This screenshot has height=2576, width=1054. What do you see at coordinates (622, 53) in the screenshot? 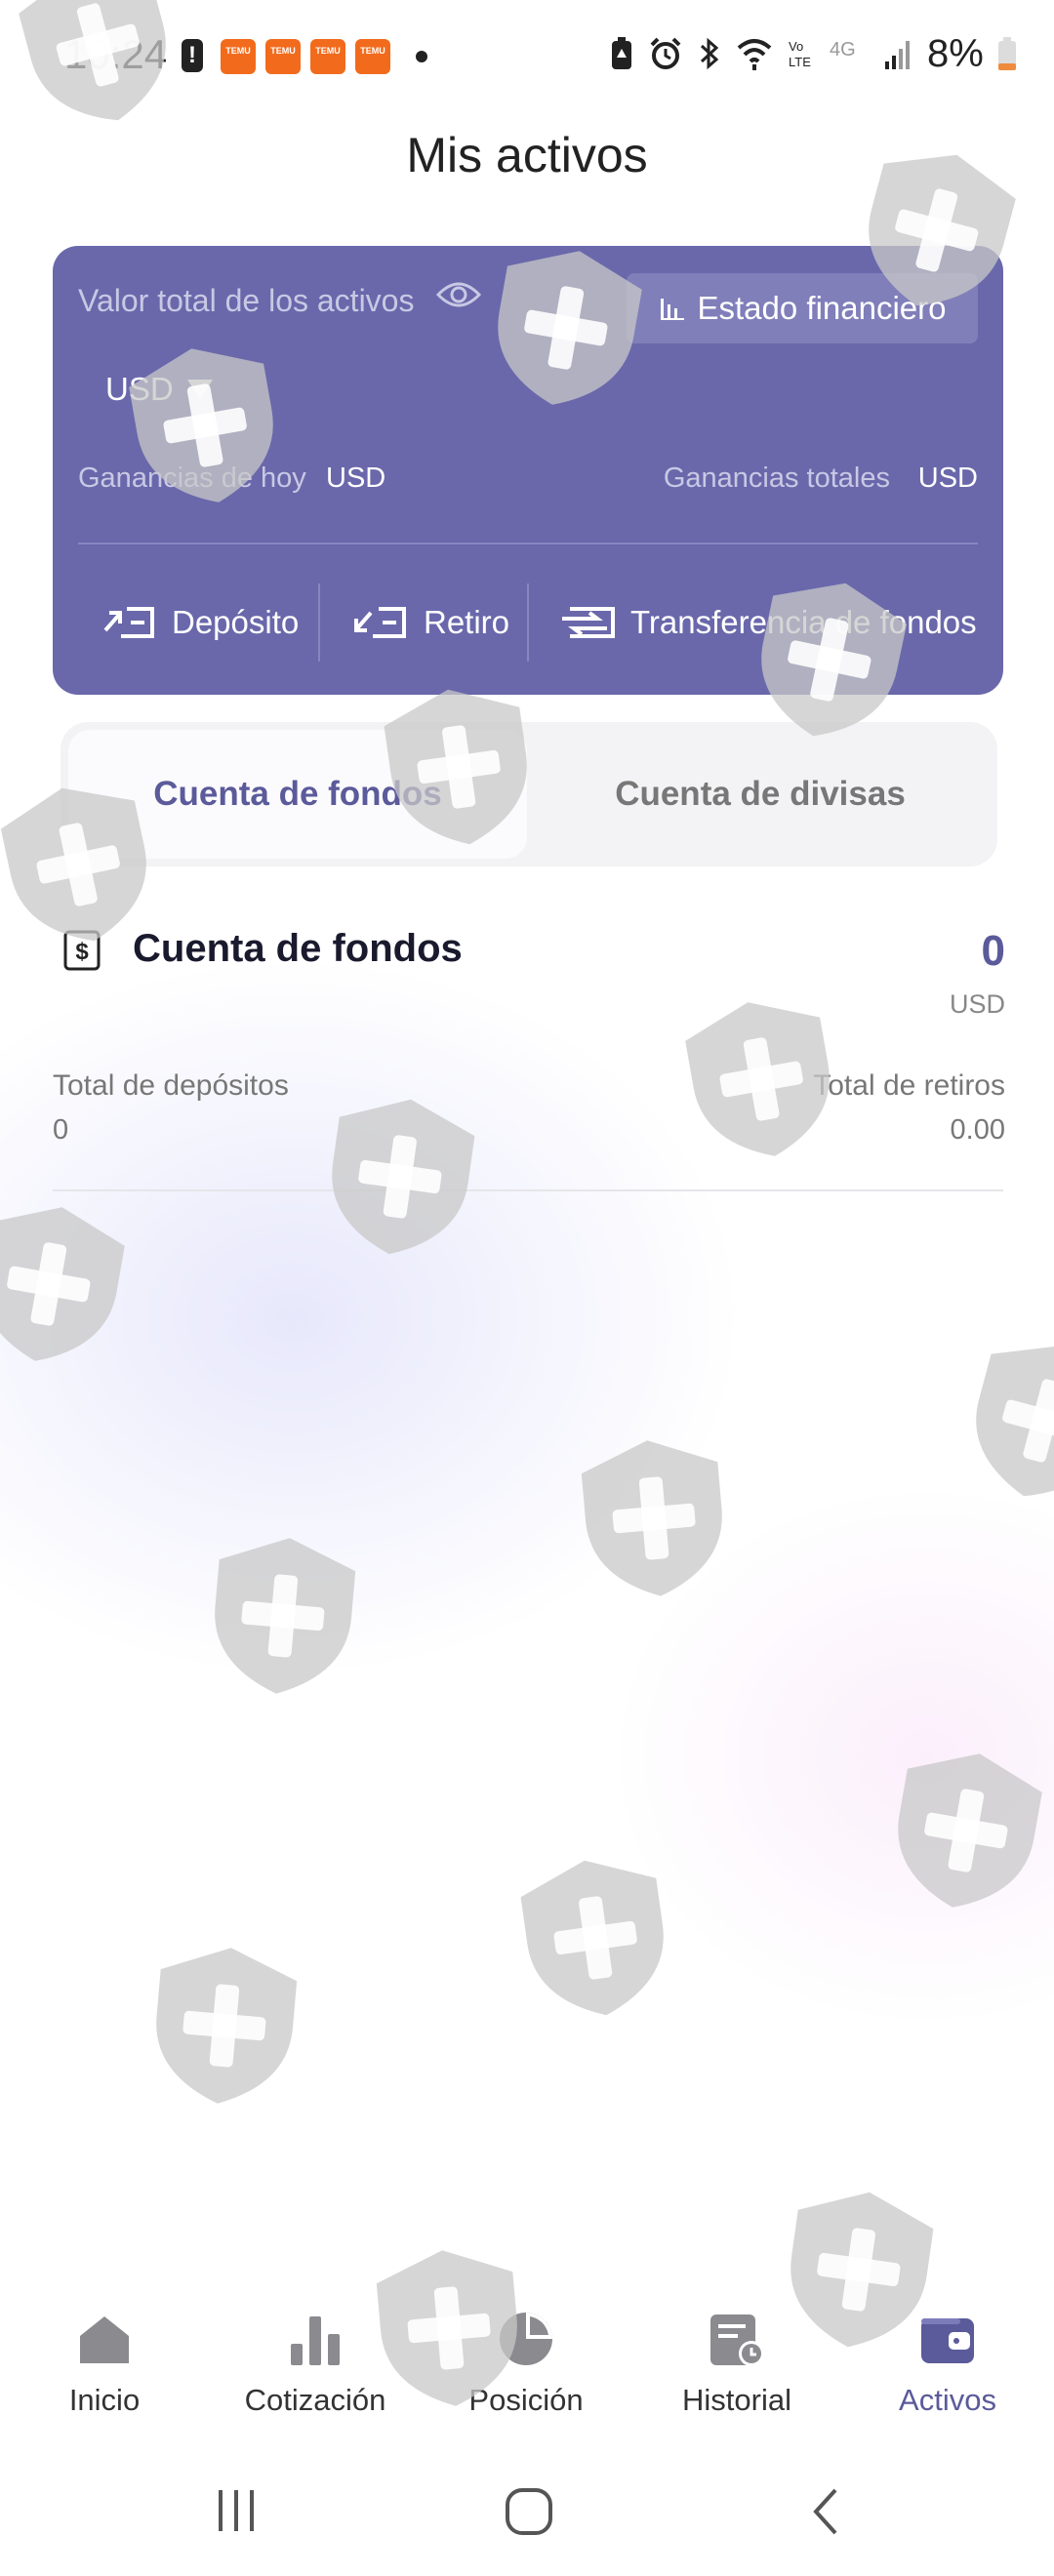
I see `battery-saver-icon` at bounding box center [622, 53].